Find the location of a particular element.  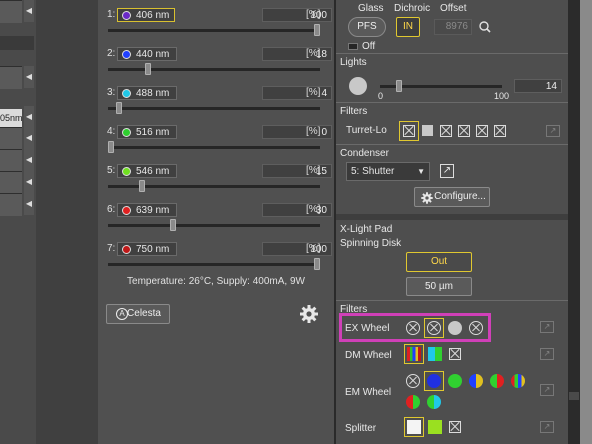

channel-name-button: 440 nm is located at coordinates (147, 54).